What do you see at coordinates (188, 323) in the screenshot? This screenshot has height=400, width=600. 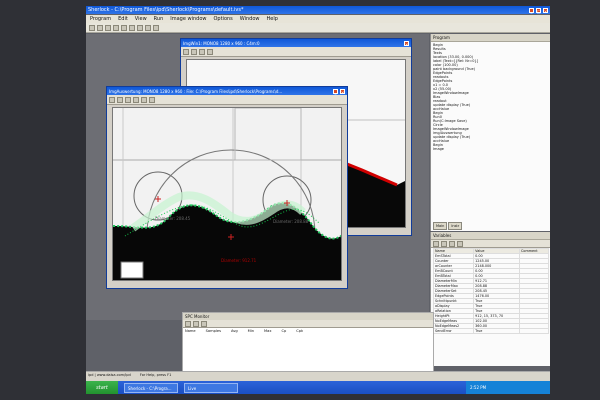 I see `check-icon` at bounding box center [188, 323].